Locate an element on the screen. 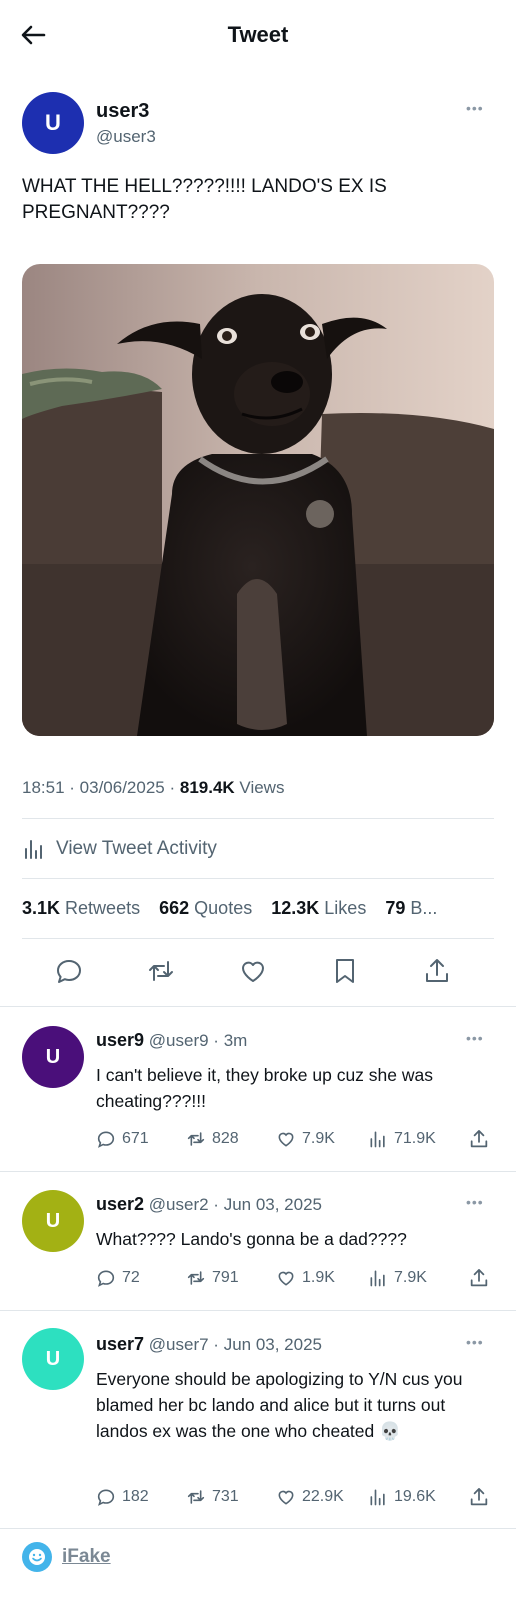  like-action: 7.9K is located at coordinates (305, 1139).